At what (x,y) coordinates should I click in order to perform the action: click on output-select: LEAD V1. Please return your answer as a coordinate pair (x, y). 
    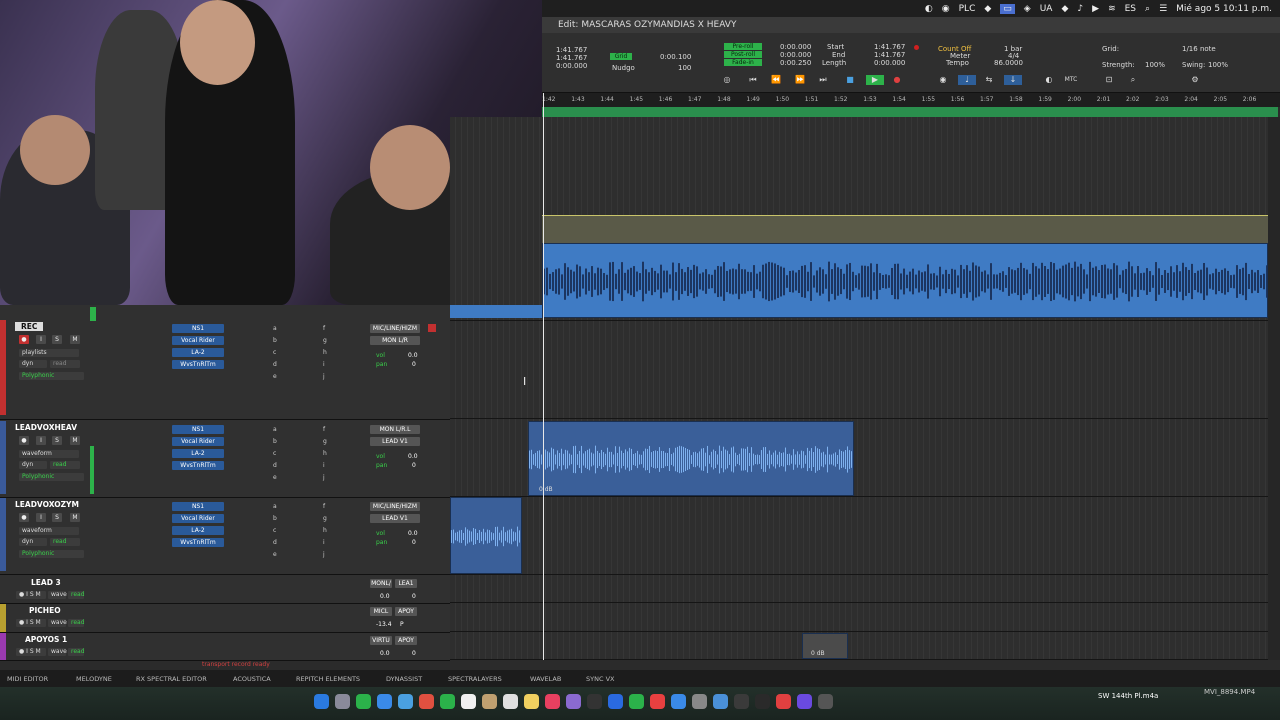
    Looking at the image, I should click on (395, 441).